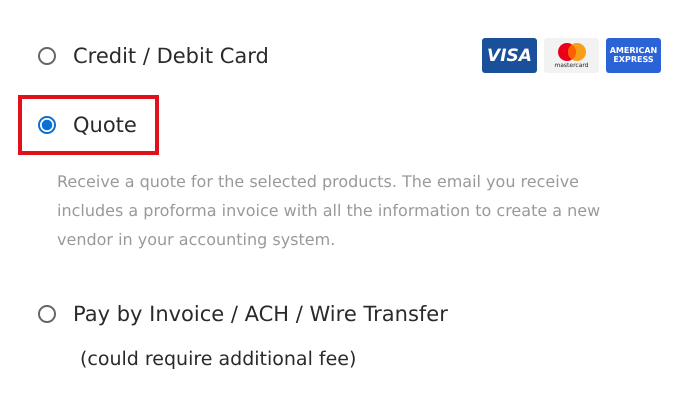 The width and height of the screenshot is (694, 408). Describe the element at coordinates (633, 55) in the screenshot. I see `amex-logo: AMERICAN EXPRESS` at that location.